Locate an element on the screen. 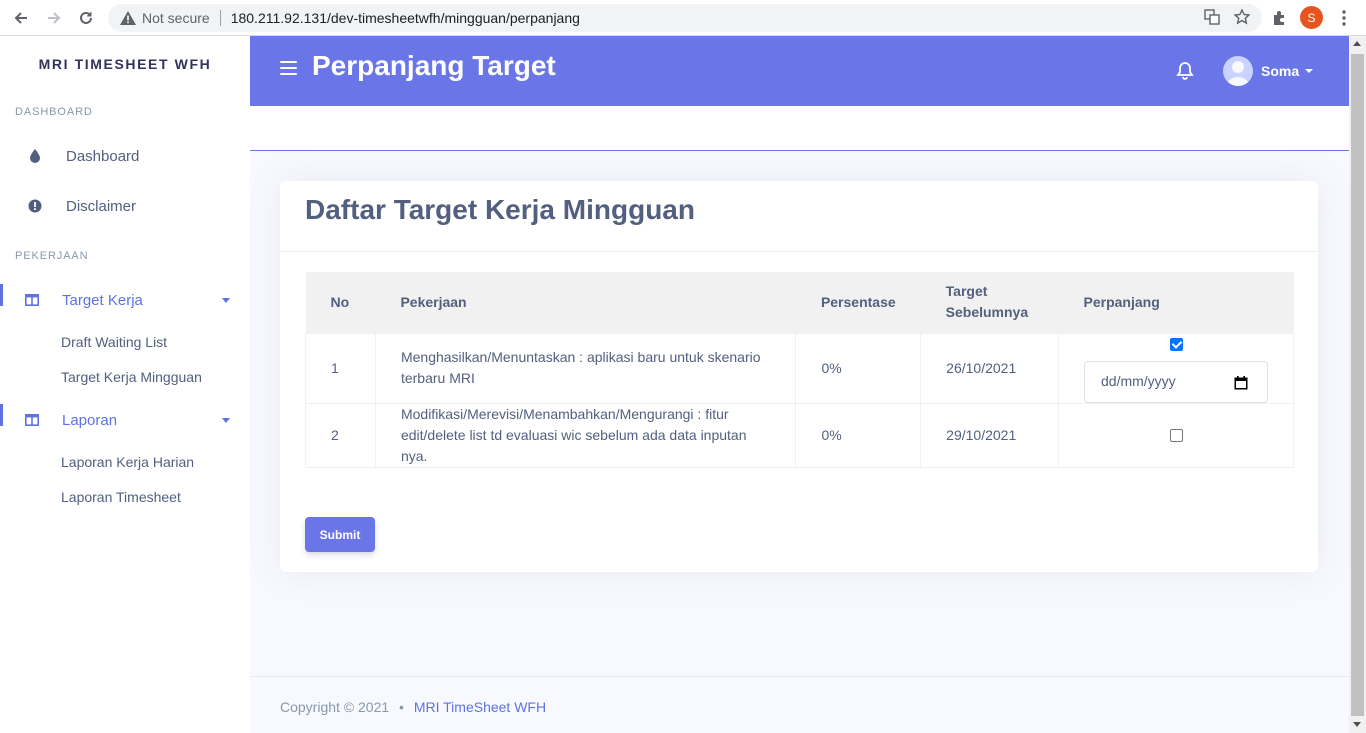 This screenshot has width=1366, height=733. scroll-down-icon is located at coordinates (1357, 724).